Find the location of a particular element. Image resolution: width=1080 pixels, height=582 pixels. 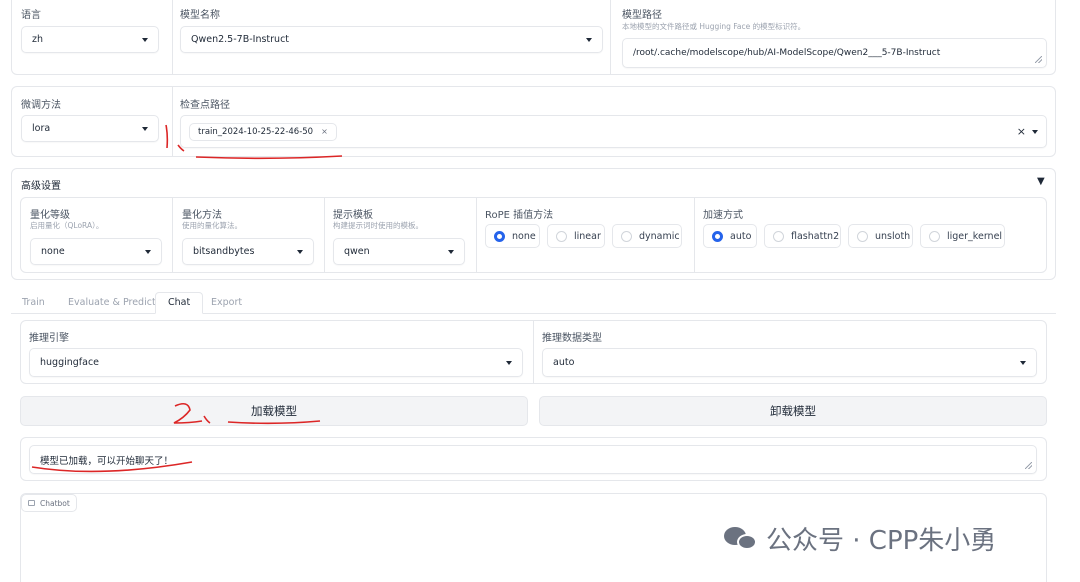

chat-bubble-icon is located at coordinates (31, 503).